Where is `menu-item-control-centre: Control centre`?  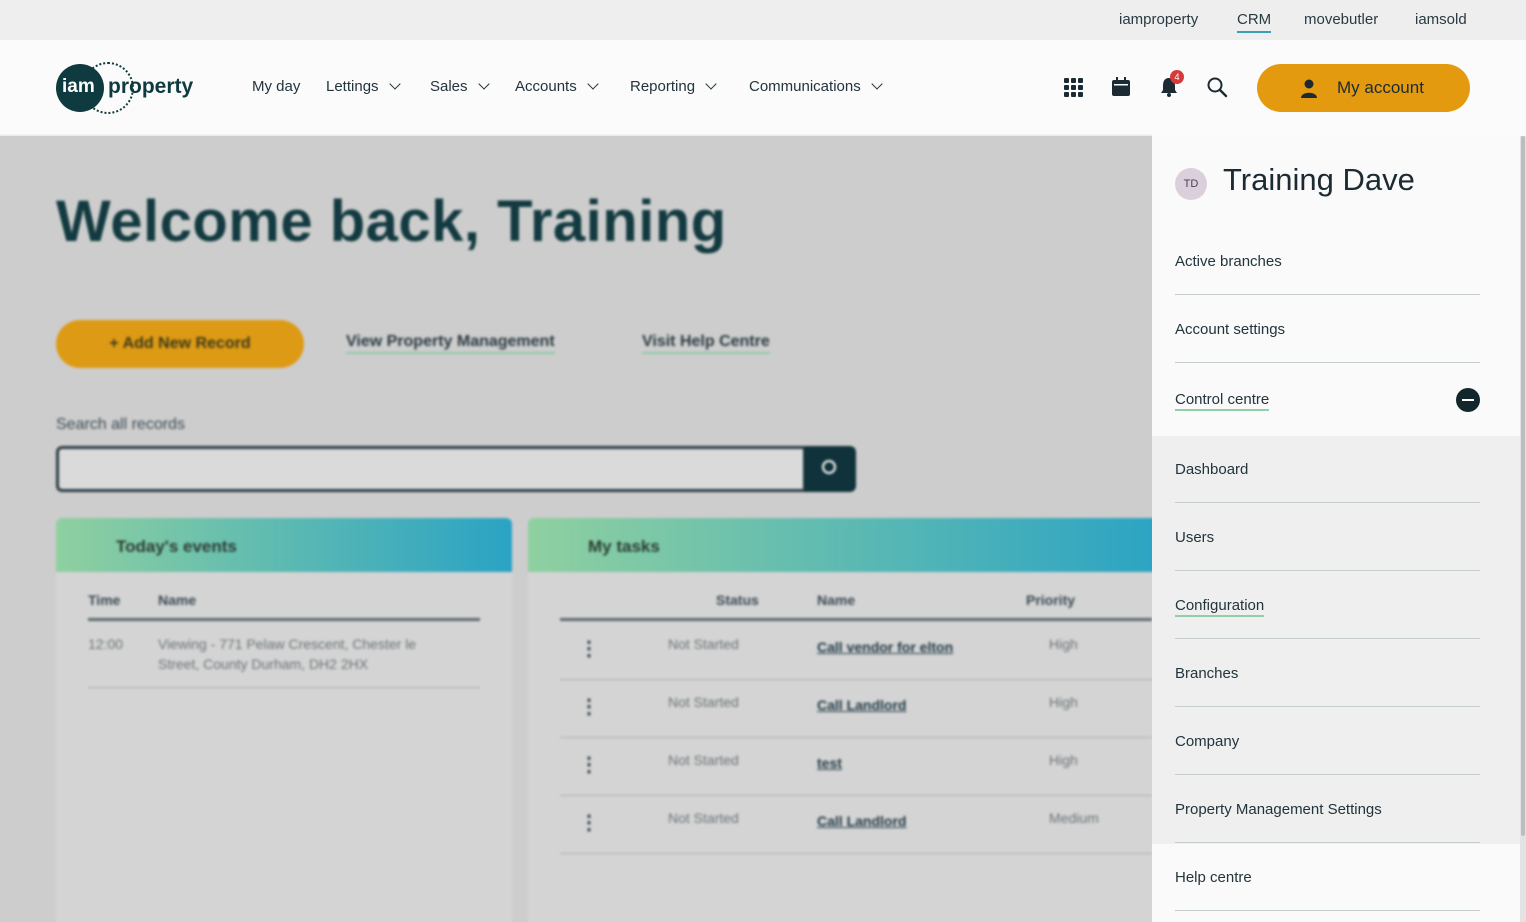 menu-item-control-centre: Control centre is located at coordinates (1327, 401).